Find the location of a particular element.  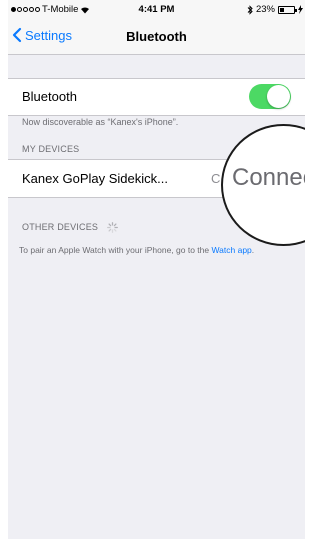

bluetooth-toggle-row: Bluetooth is located at coordinates (156, 97).